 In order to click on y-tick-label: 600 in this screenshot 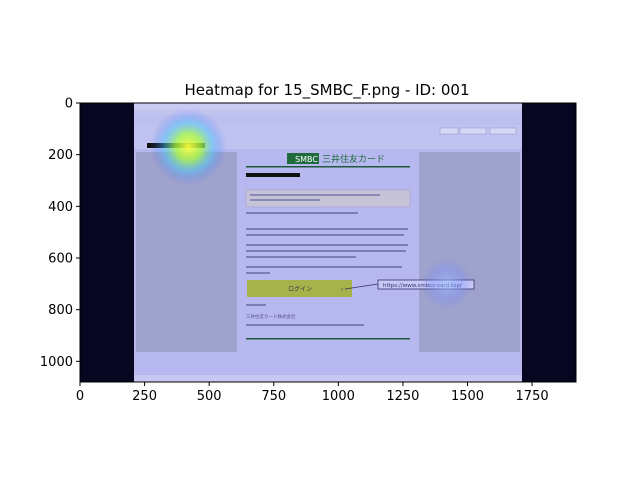, I will do `click(60, 259)`.